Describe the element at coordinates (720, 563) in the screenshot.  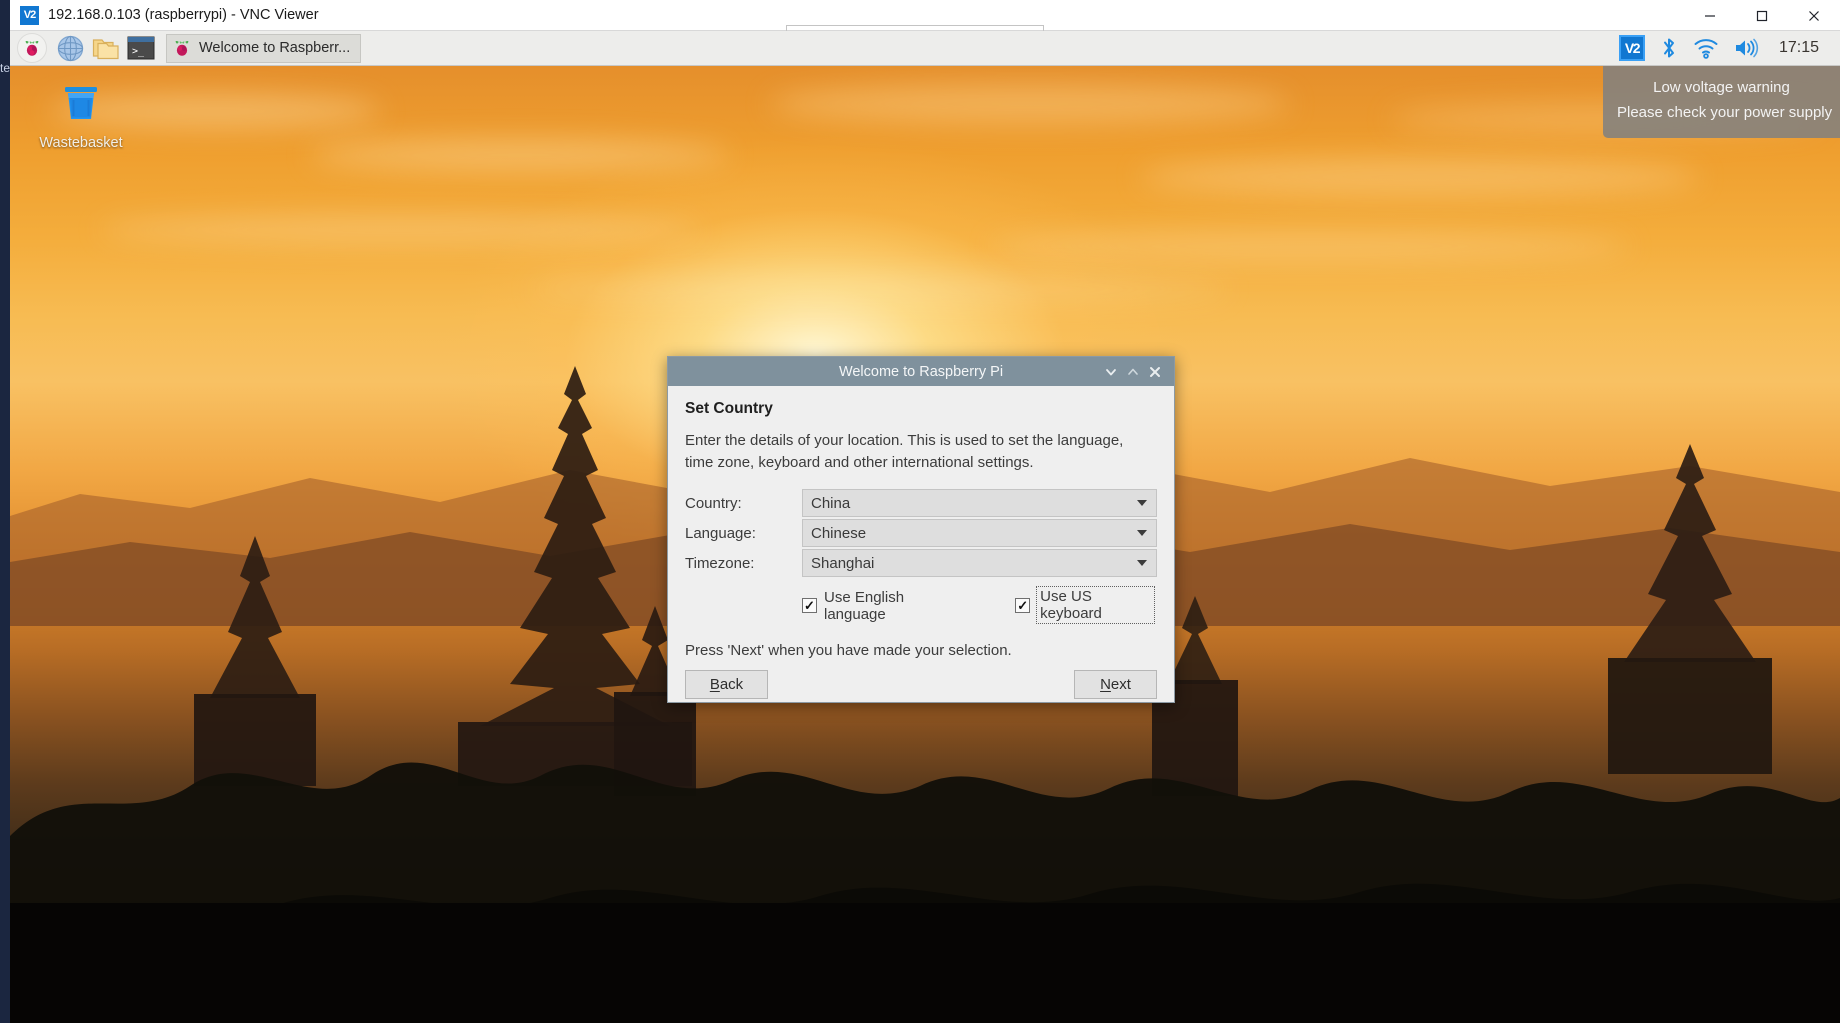
I see `timezone-label: Timezone:` at that location.